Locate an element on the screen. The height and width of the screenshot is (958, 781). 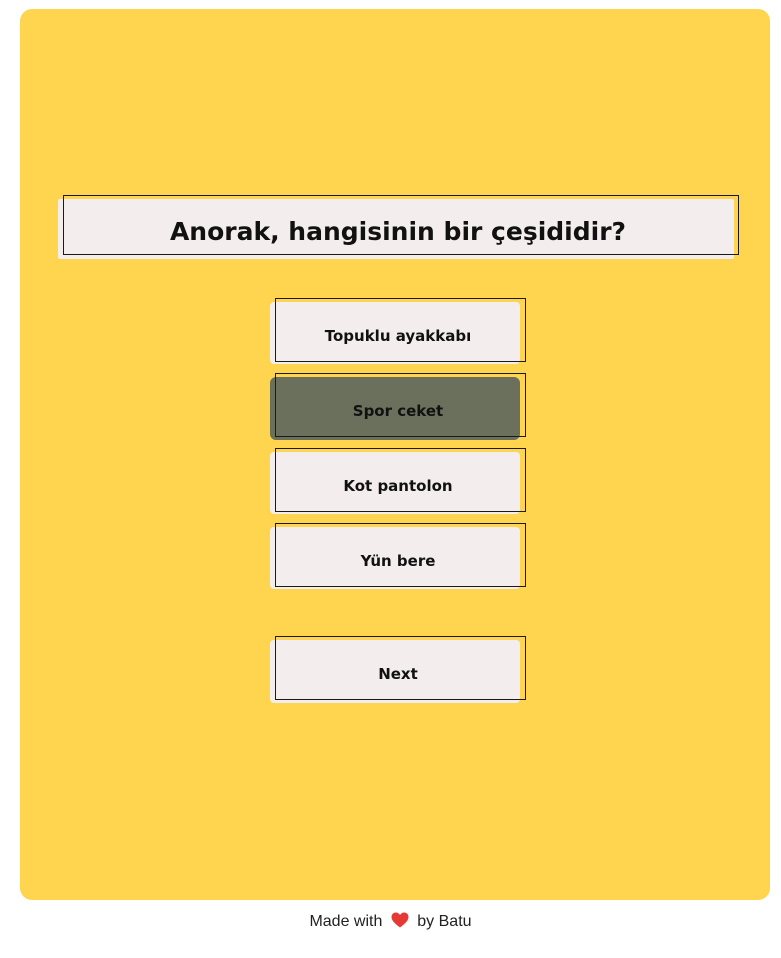
option-button-2: Spor ceket is located at coordinates (398, 407).